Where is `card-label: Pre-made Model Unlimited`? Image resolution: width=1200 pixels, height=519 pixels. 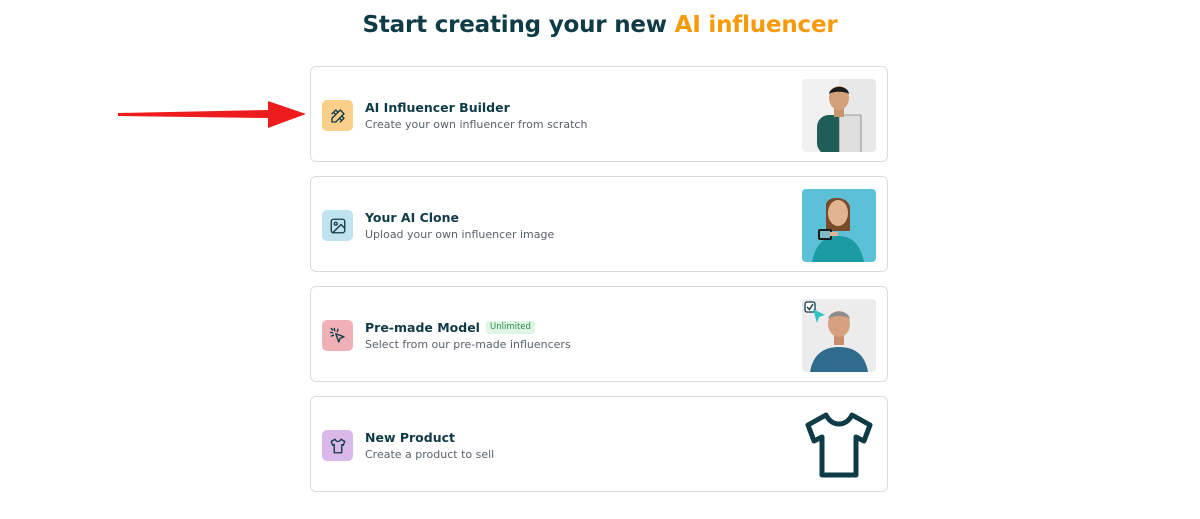
card-label: Pre-made Model Unlimited is located at coordinates (450, 327).